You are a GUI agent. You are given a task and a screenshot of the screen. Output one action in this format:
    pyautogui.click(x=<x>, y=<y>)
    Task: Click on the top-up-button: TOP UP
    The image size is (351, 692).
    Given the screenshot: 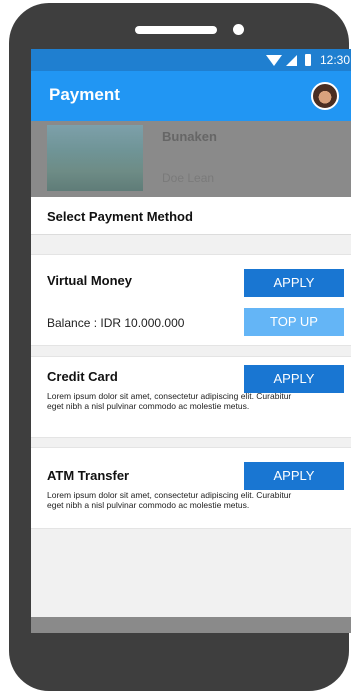 What is the action you would take?
    pyautogui.click(x=294, y=322)
    